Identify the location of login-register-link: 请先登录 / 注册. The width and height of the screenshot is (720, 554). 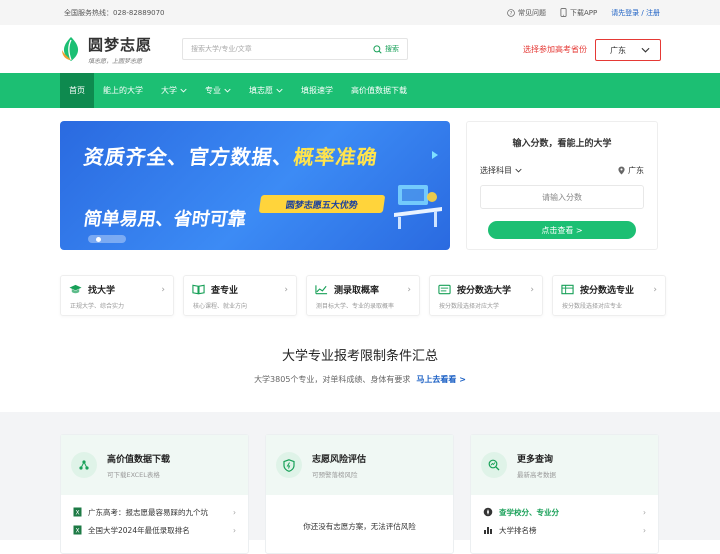
(635, 13).